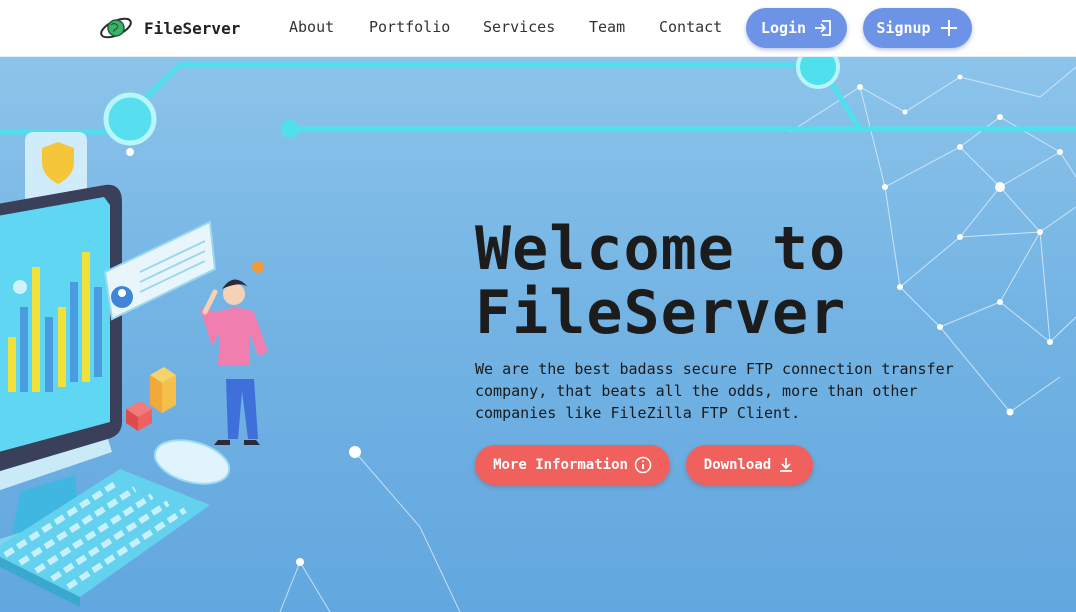 This screenshot has height=612, width=1076. What do you see at coordinates (607, 27) in the screenshot?
I see `nav-link-team: Team` at bounding box center [607, 27].